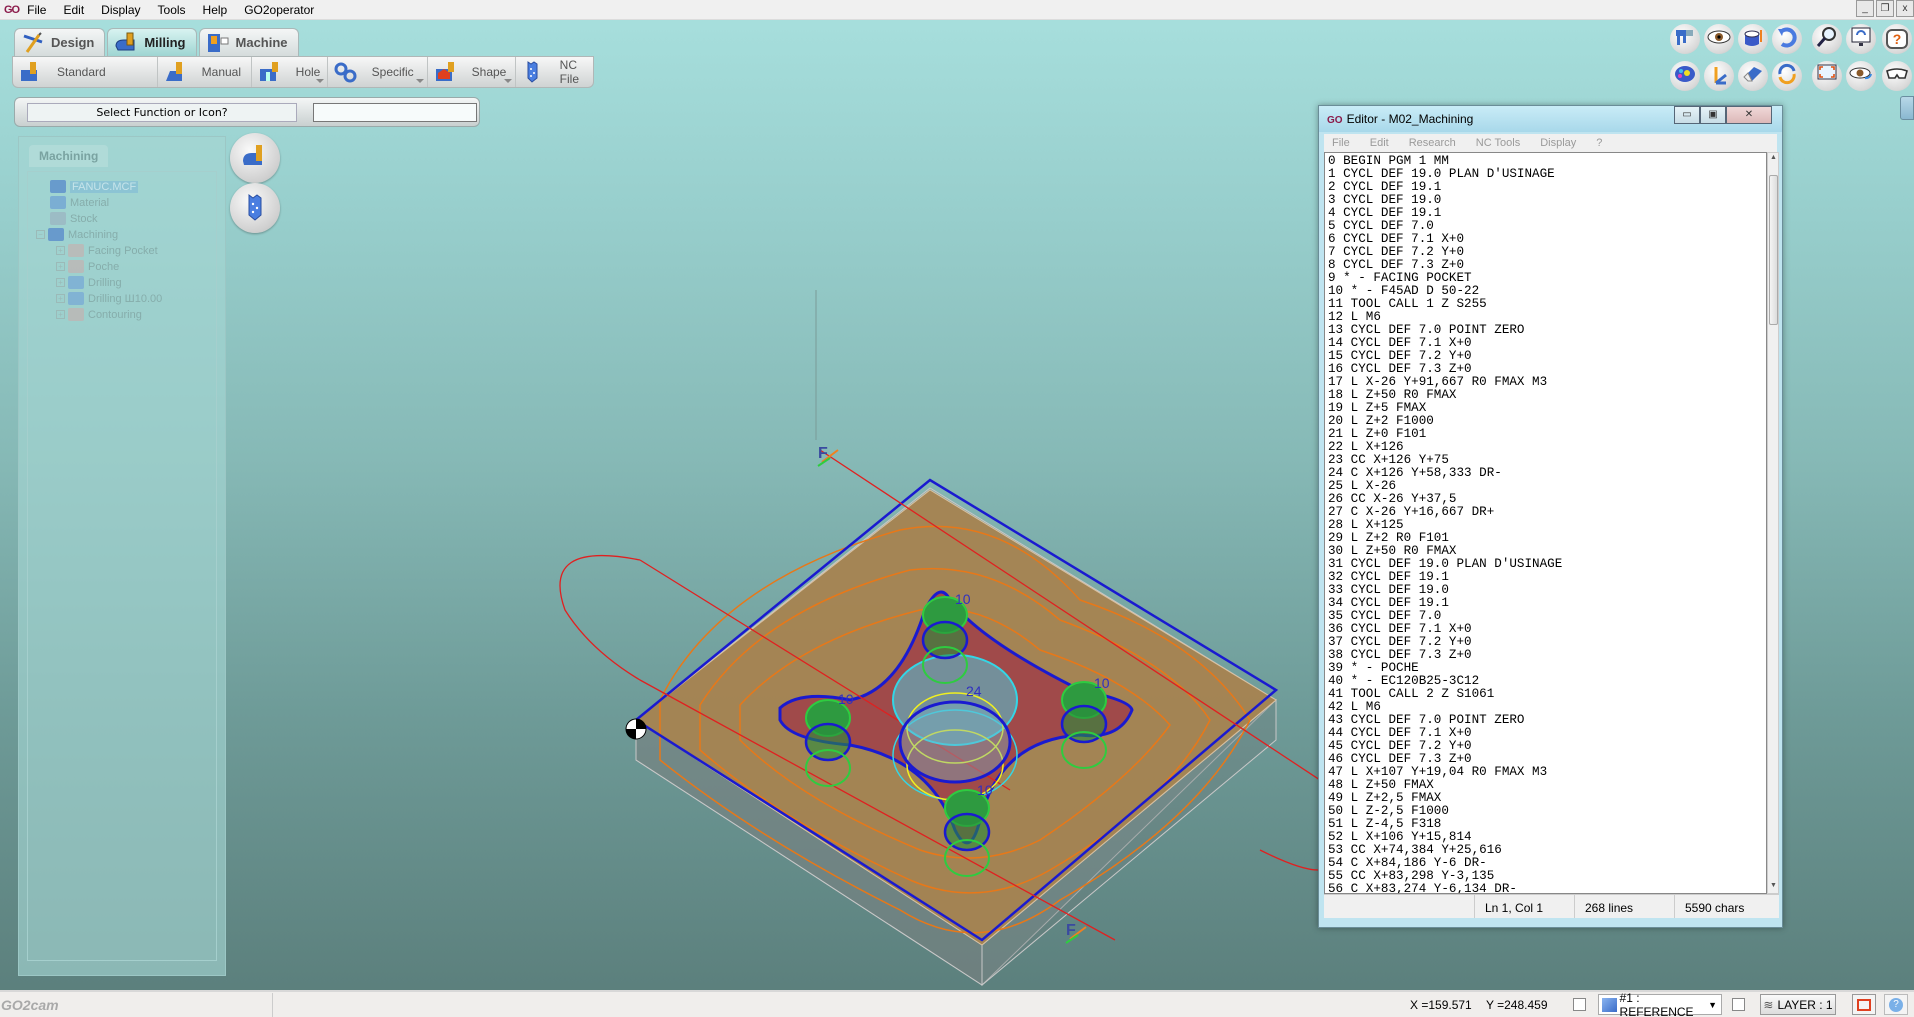  Describe the element at coordinates (1379, 143) in the screenshot. I see `editor-menu-edit: Edit` at that location.